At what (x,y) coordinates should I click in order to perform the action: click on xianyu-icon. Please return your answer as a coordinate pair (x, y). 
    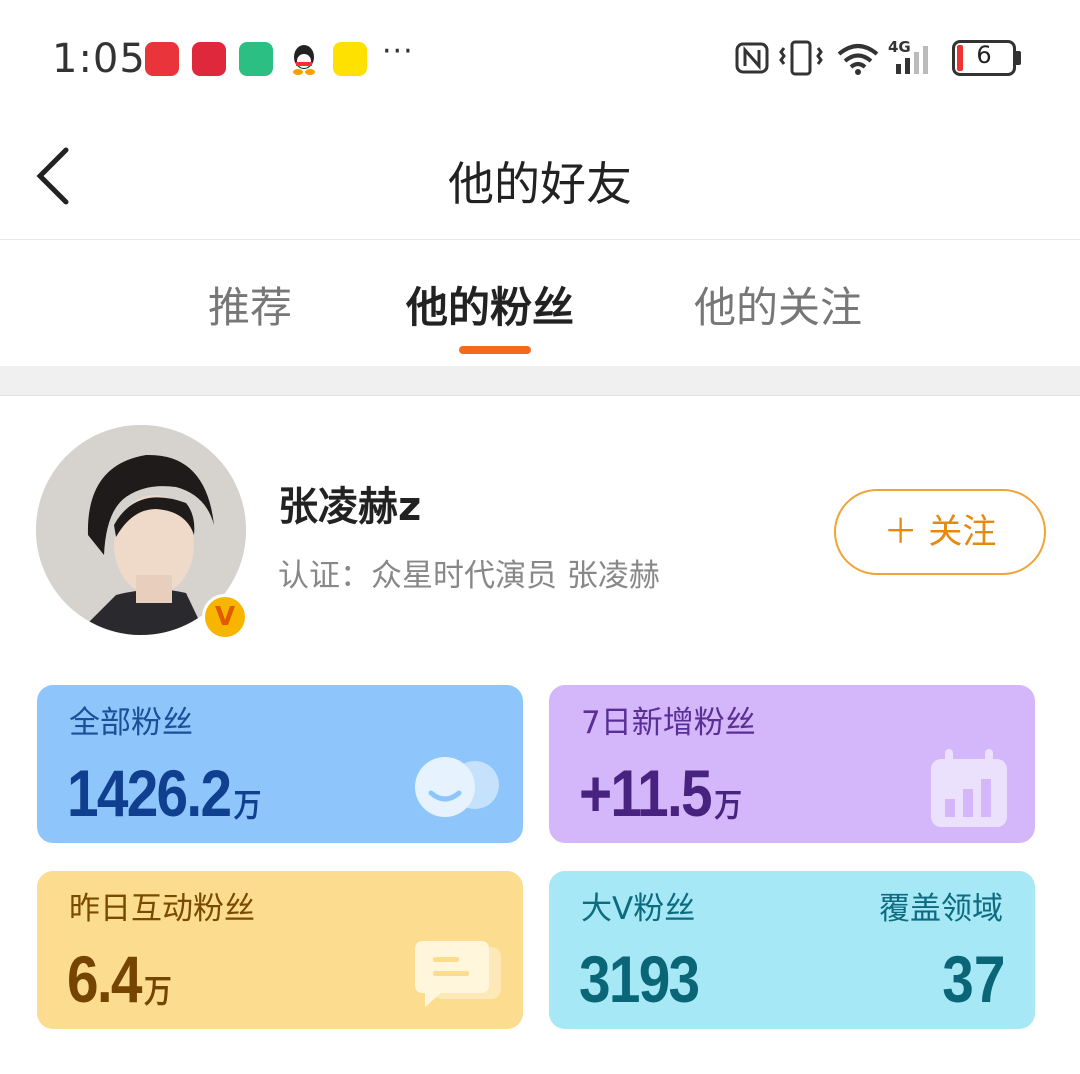
    Looking at the image, I should click on (350, 59).